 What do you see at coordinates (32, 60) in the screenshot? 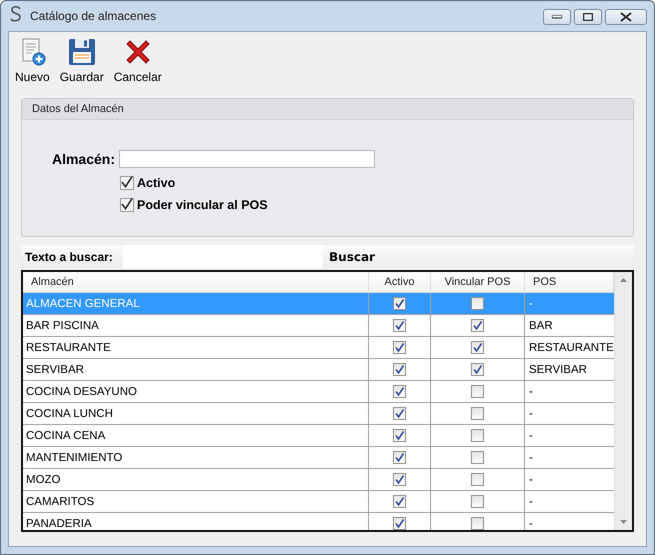
I see `new-button: Nuevo` at bounding box center [32, 60].